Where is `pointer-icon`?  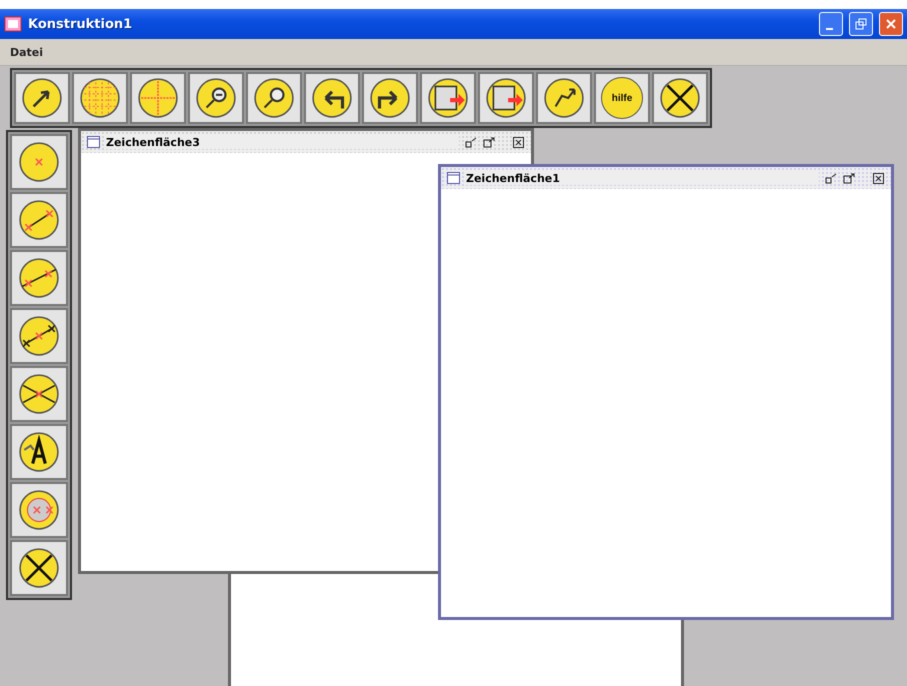 pointer-icon is located at coordinates (42, 98).